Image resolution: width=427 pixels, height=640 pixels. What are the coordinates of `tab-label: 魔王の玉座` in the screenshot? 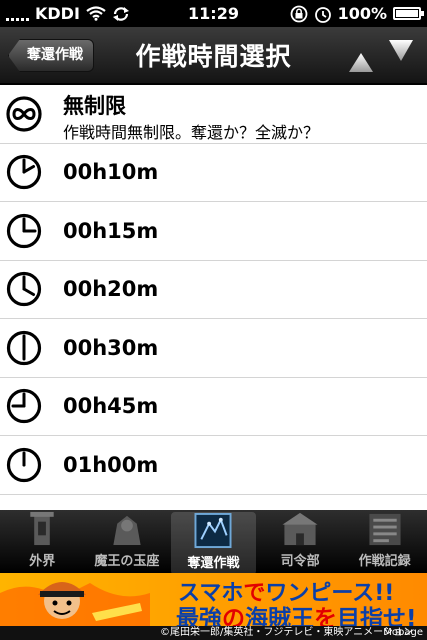 It's located at (127, 561).